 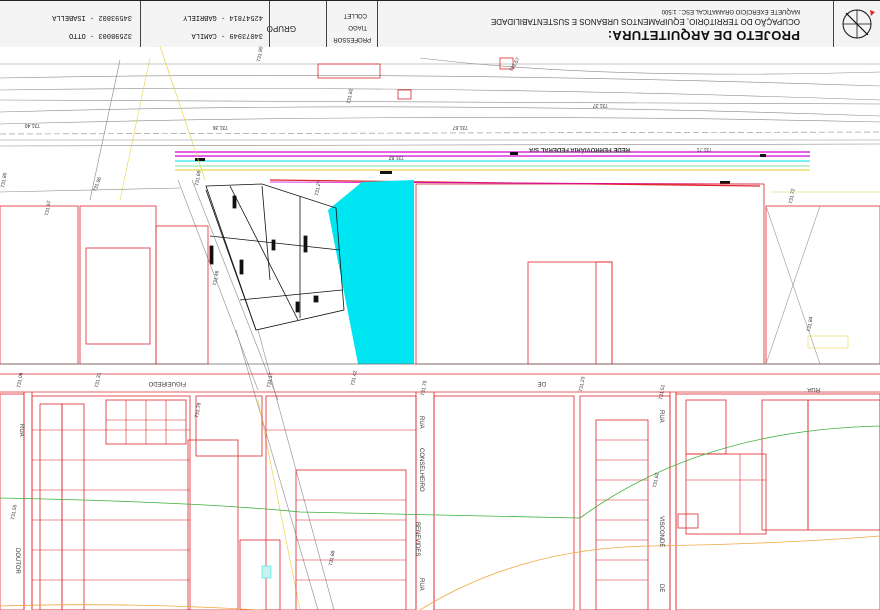 I want to click on elevation-label: 731.37, so click(x=600, y=105).